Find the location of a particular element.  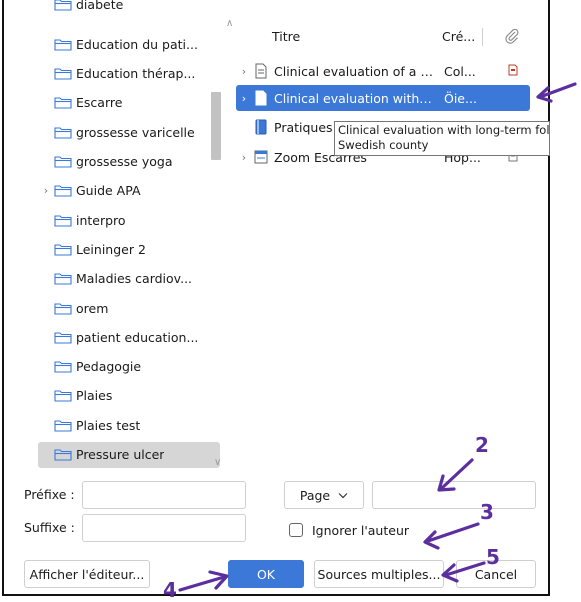

collection-label: interpro is located at coordinates (101, 220).